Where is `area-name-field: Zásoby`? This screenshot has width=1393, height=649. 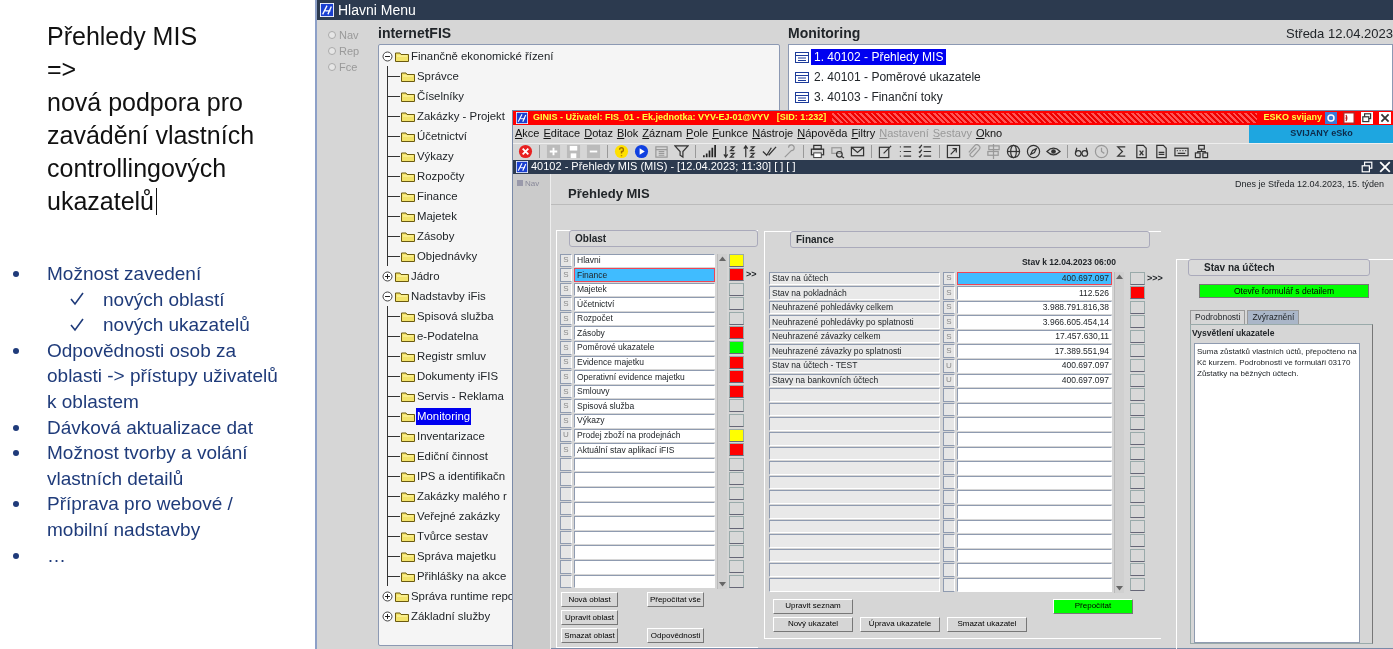
area-name-field: Zásoby is located at coordinates (644, 333).